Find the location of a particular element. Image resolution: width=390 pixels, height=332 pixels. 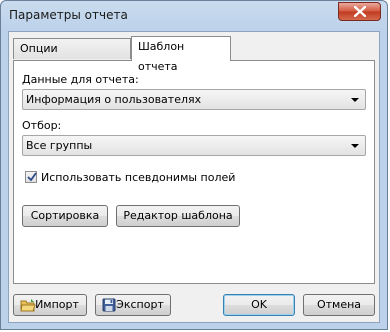

template-editor-button: Редактор шаблона is located at coordinates (178, 216).